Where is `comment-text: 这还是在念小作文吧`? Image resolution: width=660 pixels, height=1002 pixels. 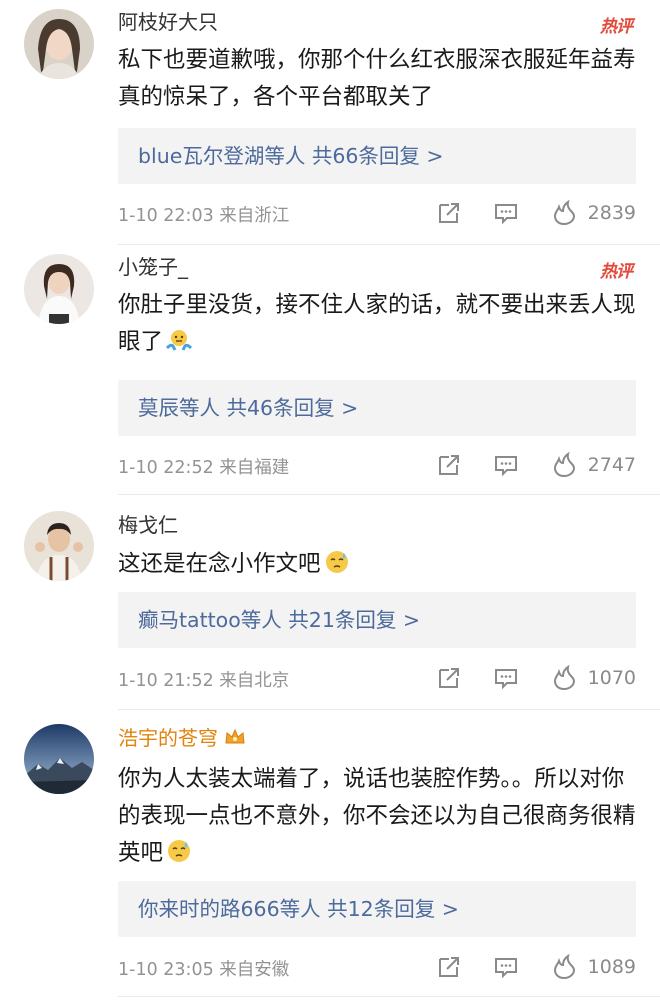 comment-text: 这还是在念小作文吧 is located at coordinates (378, 564).